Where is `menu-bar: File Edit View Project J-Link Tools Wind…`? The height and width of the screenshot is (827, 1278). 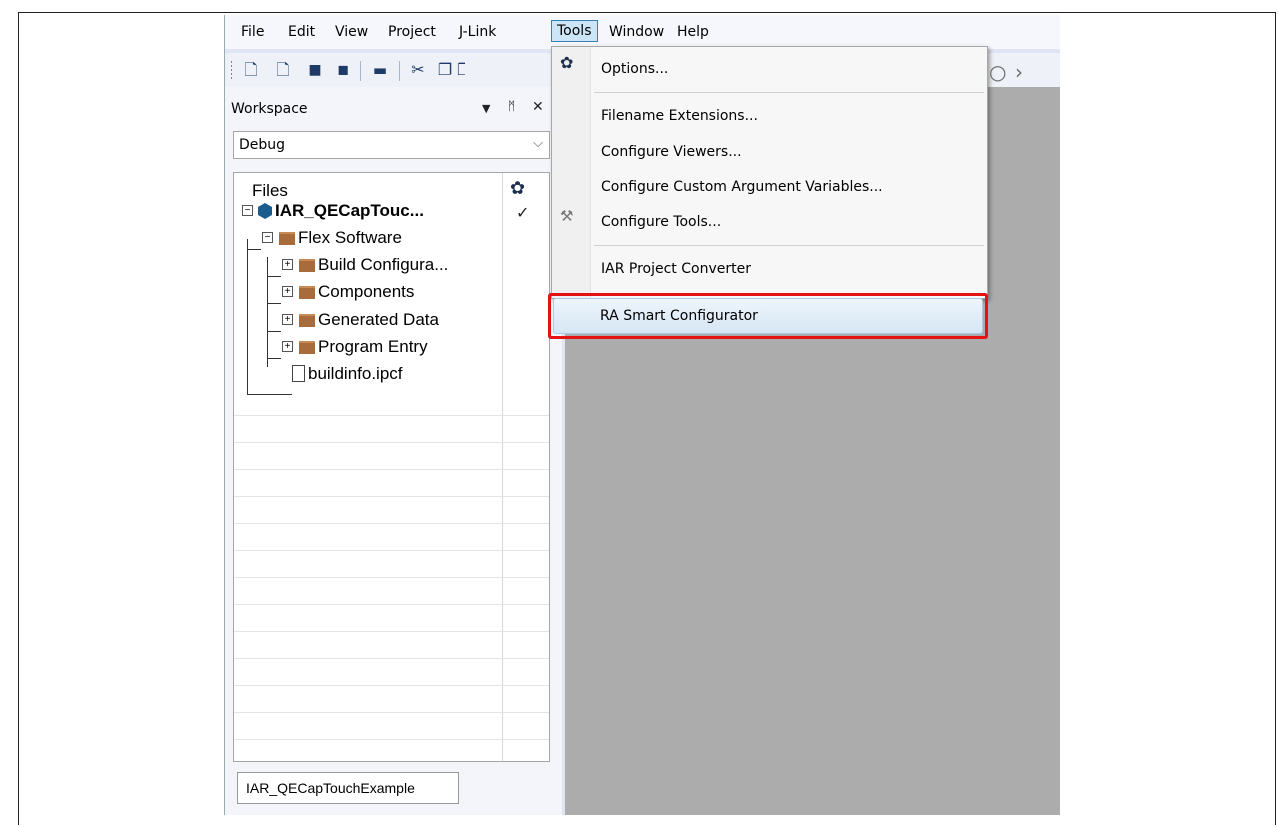 menu-bar: File Edit View Project J-Link Tools Wind… is located at coordinates (642, 32).